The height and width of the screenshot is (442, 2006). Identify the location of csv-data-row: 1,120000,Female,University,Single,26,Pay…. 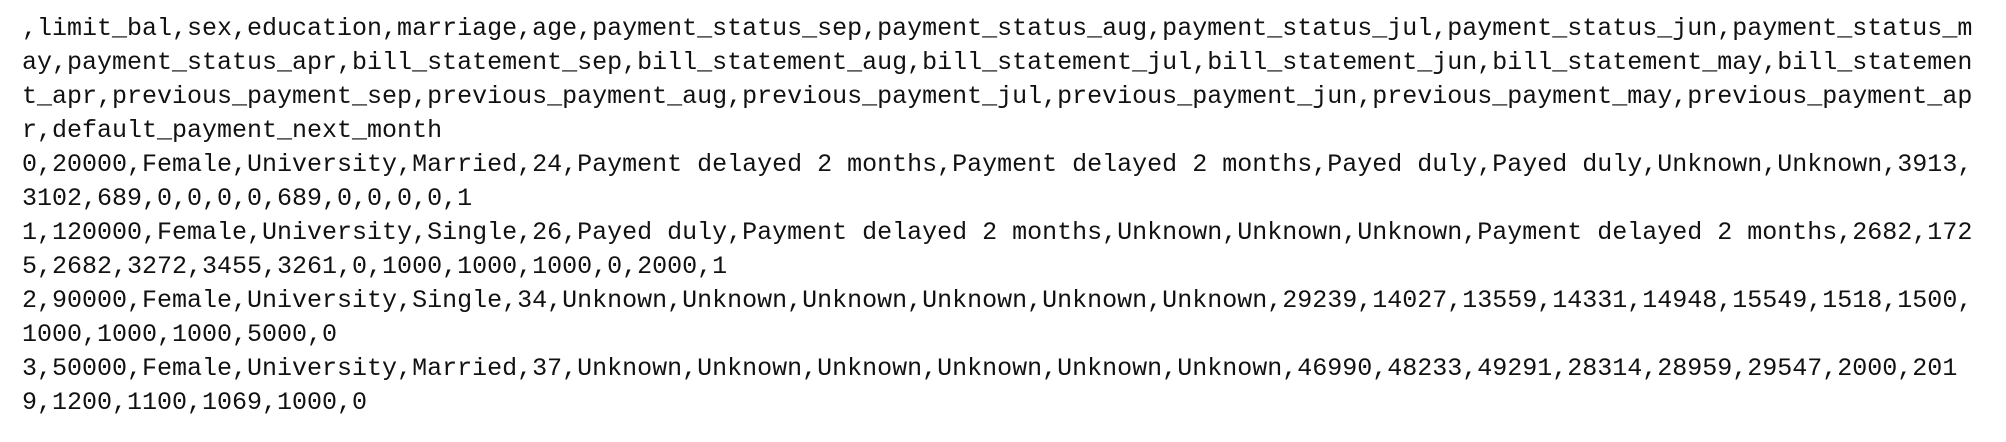
(997, 249).